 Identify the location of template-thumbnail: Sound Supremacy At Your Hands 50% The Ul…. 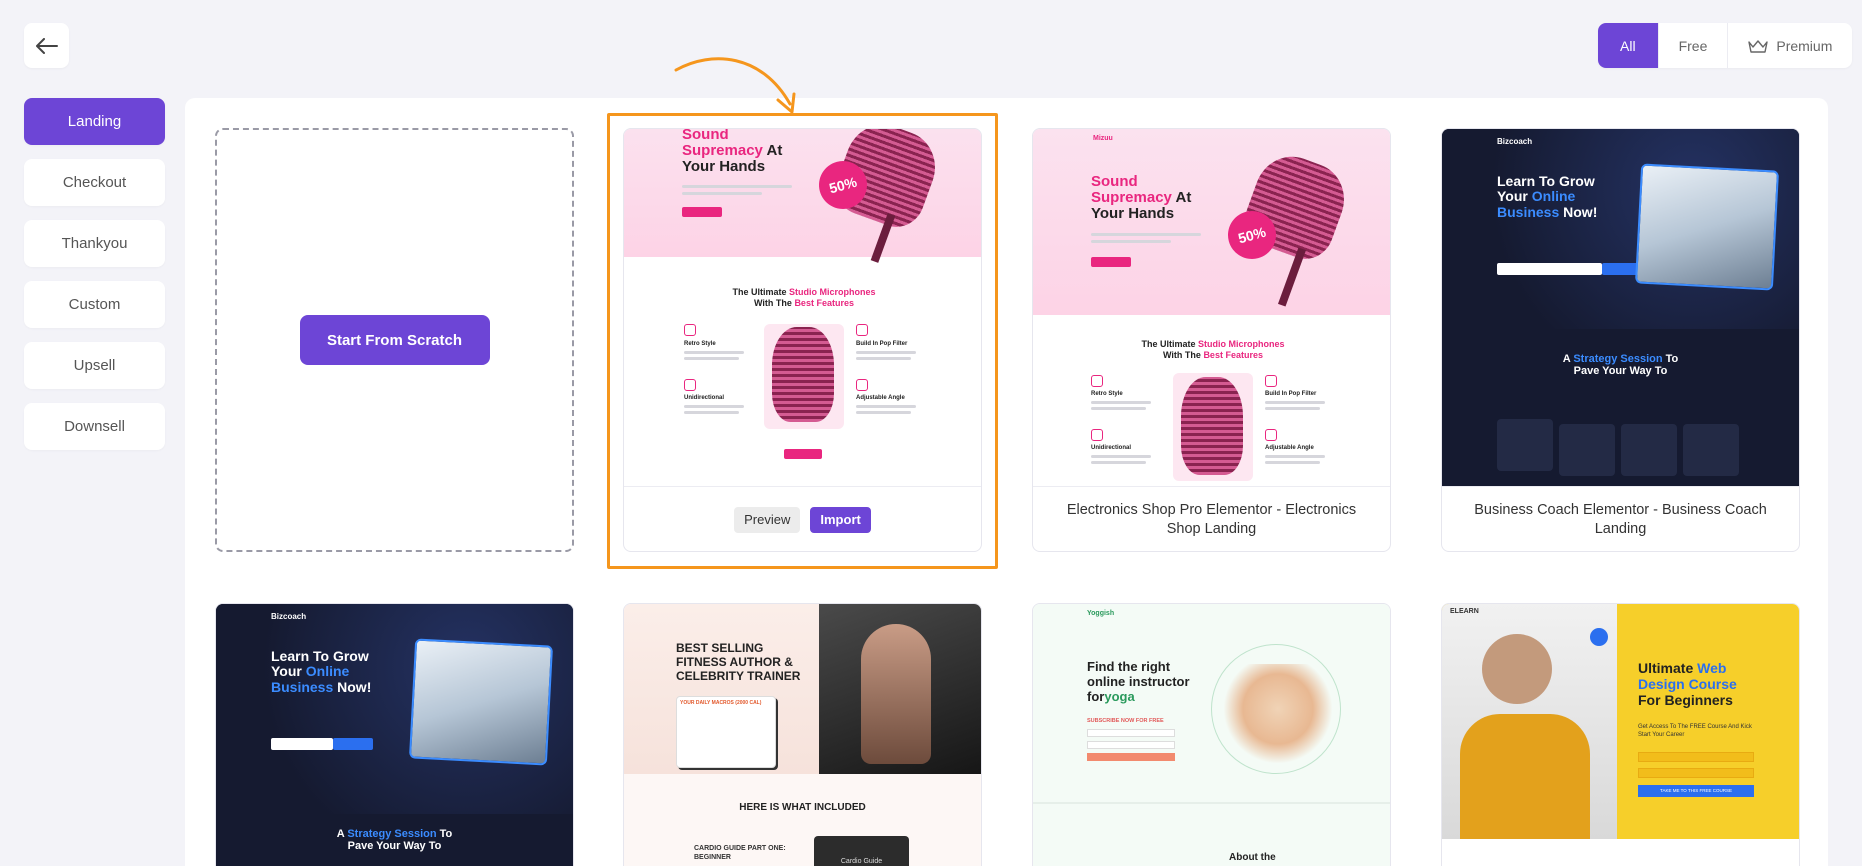
(802, 307).